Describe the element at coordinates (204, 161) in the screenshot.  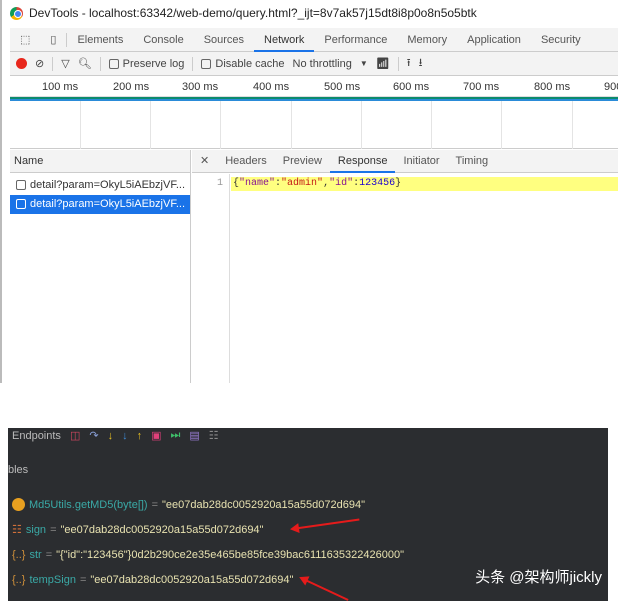
I see `close-icon: ✕` at that location.